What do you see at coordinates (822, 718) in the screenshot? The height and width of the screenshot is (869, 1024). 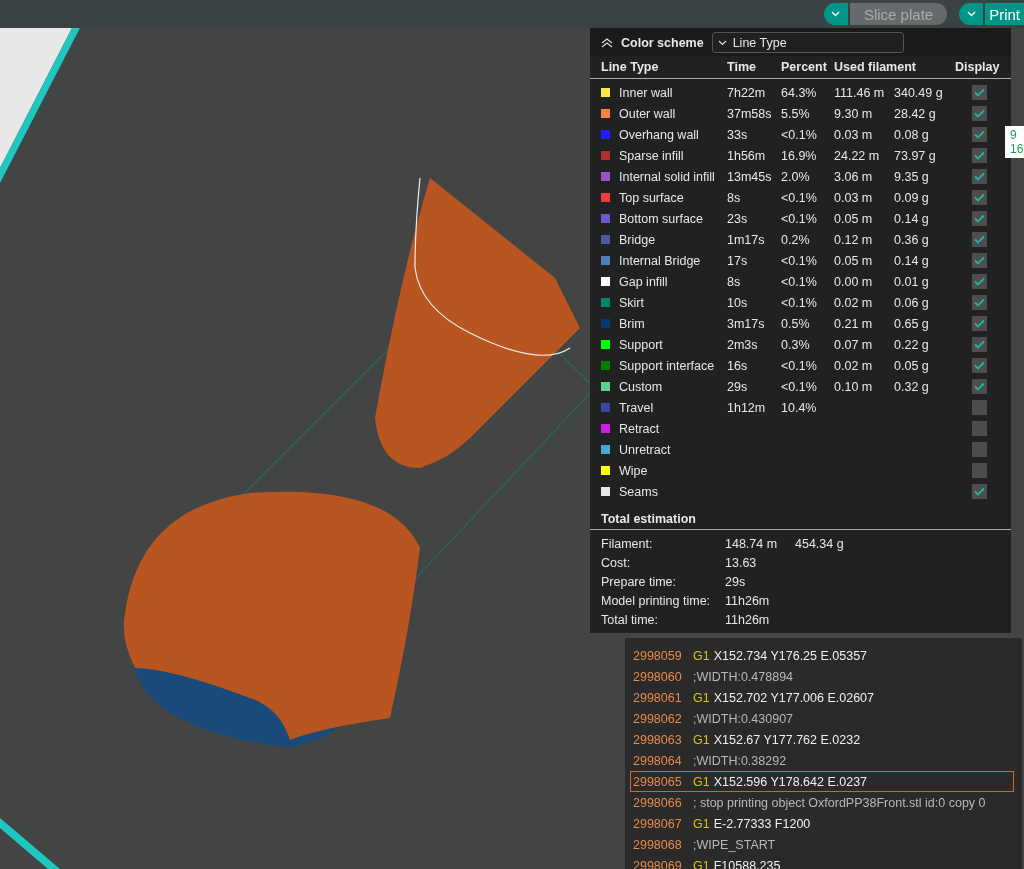 I see `gcode-line: 2998062 ;WIDTH:0.430907` at bounding box center [822, 718].